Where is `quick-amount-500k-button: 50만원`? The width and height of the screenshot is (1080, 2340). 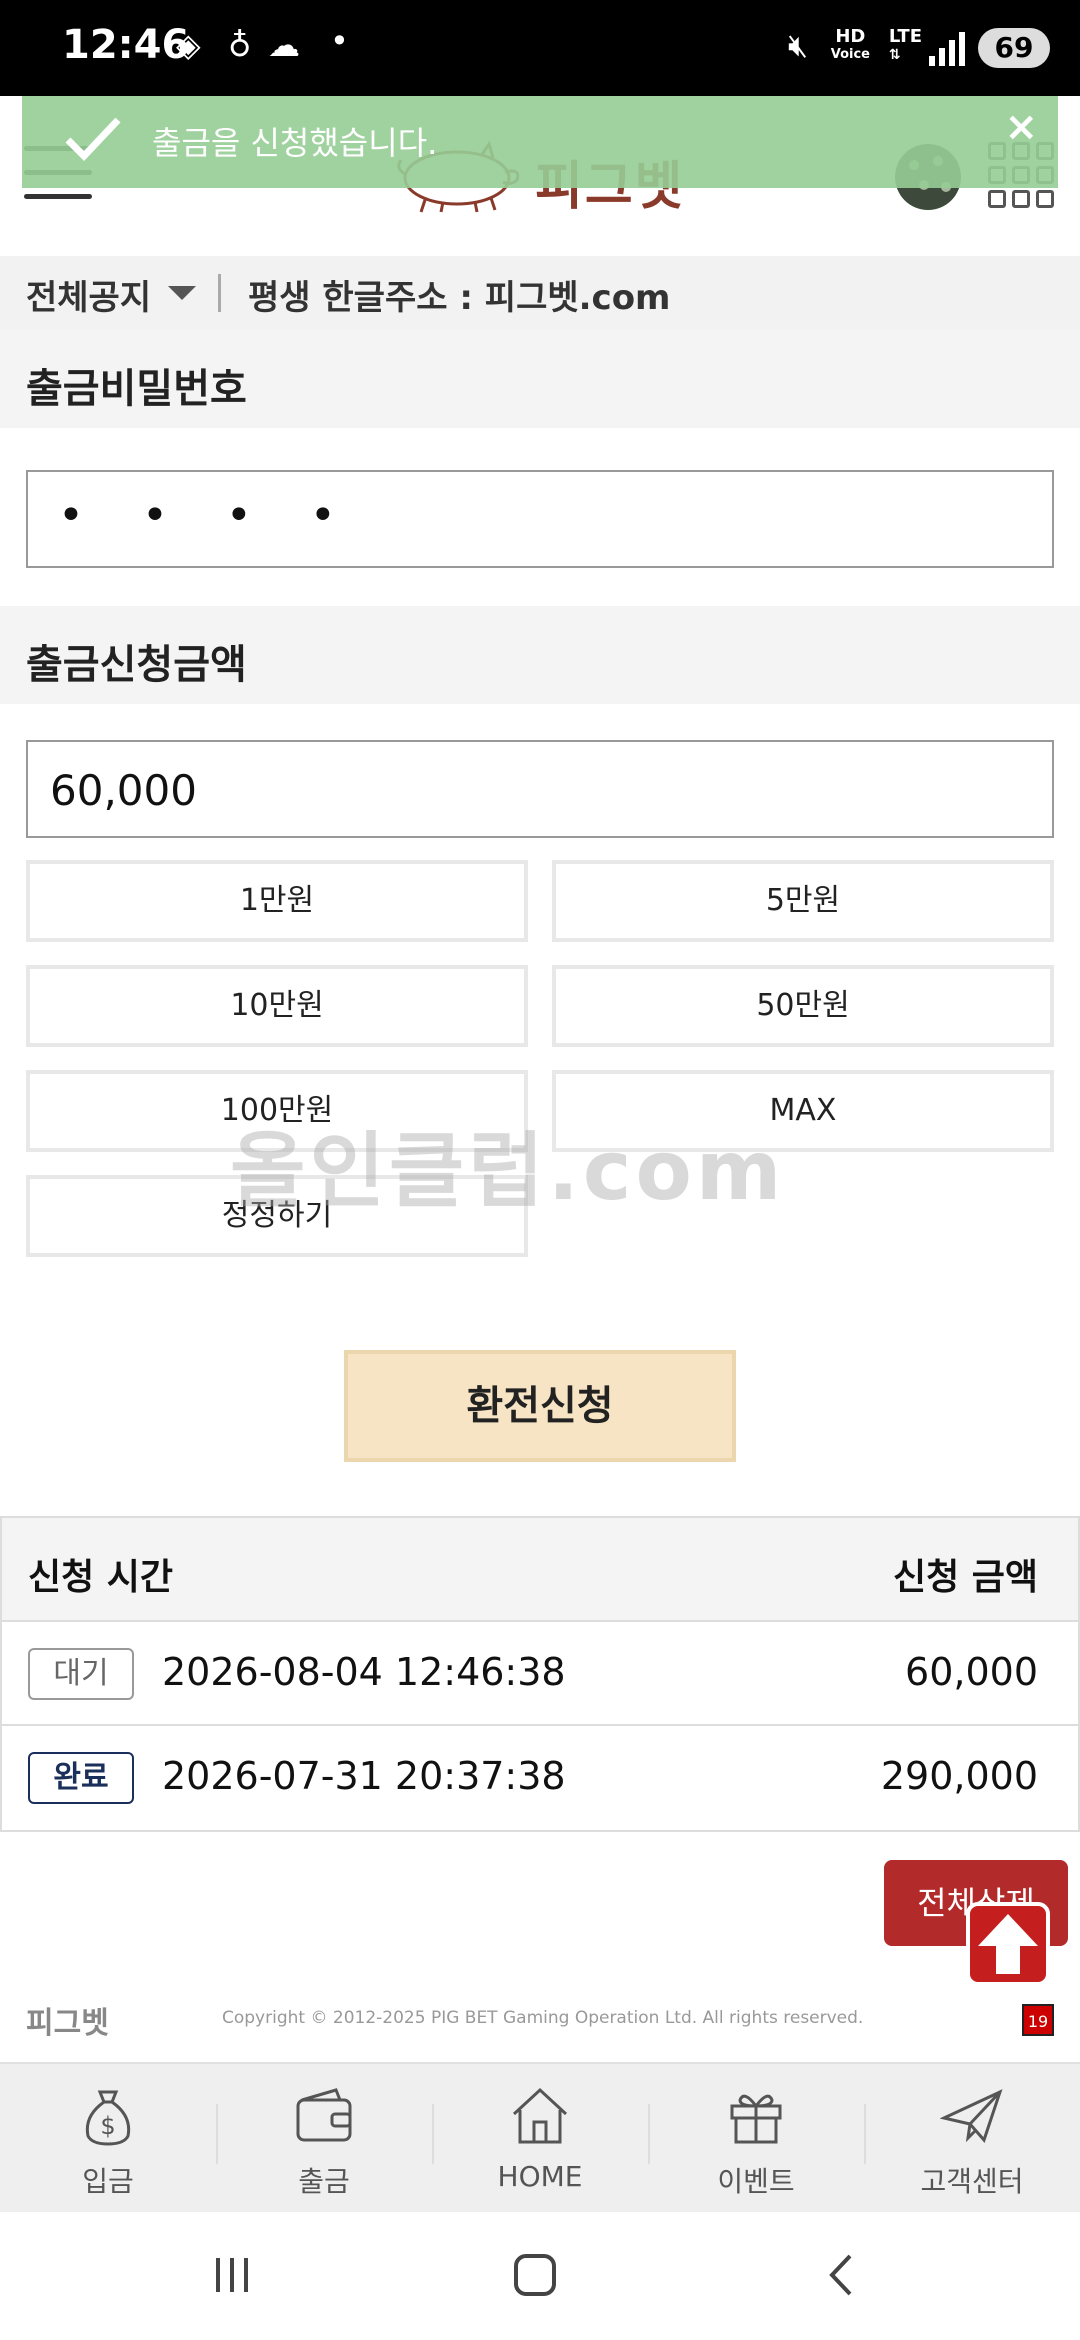 quick-amount-500k-button: 50만원 is located at coordinates (803, 1006).